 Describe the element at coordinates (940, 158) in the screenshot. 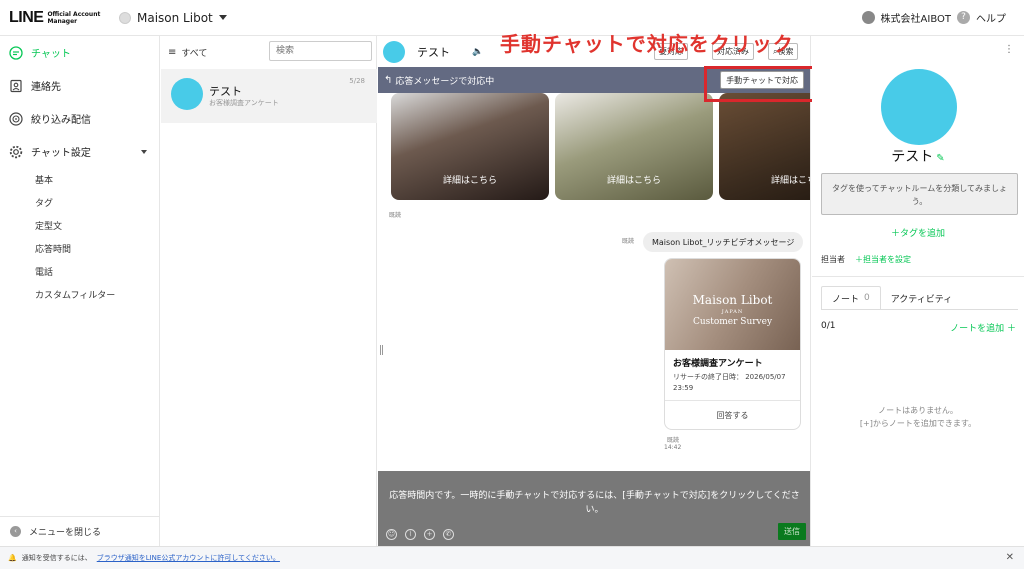

I see `pencil-icon: ✎` at that location.